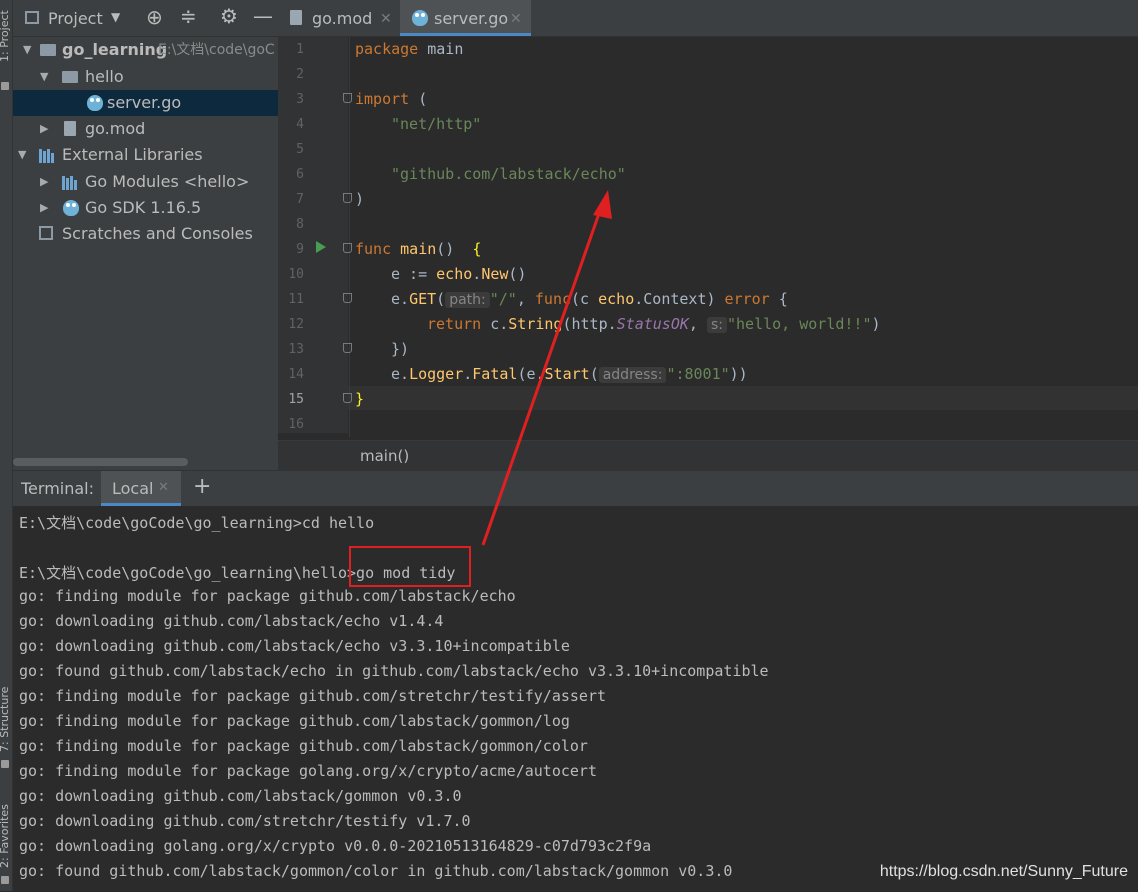 This screenshot has height=892, width=1138. What do you see at coordinates (300, 249) in the screenshot?
I see `line-number: 9` at bounding box center [300, 249].